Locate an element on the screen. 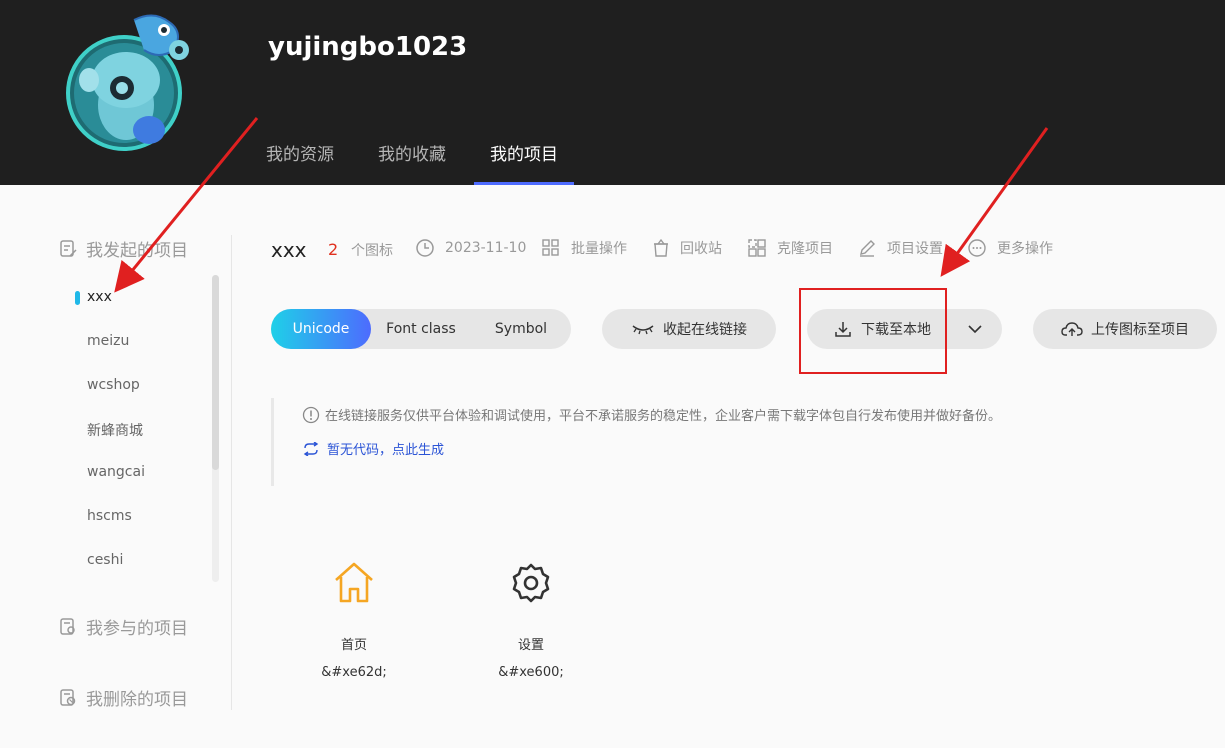 This screenshot has width=1225, height=748. upload-icons-button: 上传图标至项目 is located at coordinates (1125, 329).